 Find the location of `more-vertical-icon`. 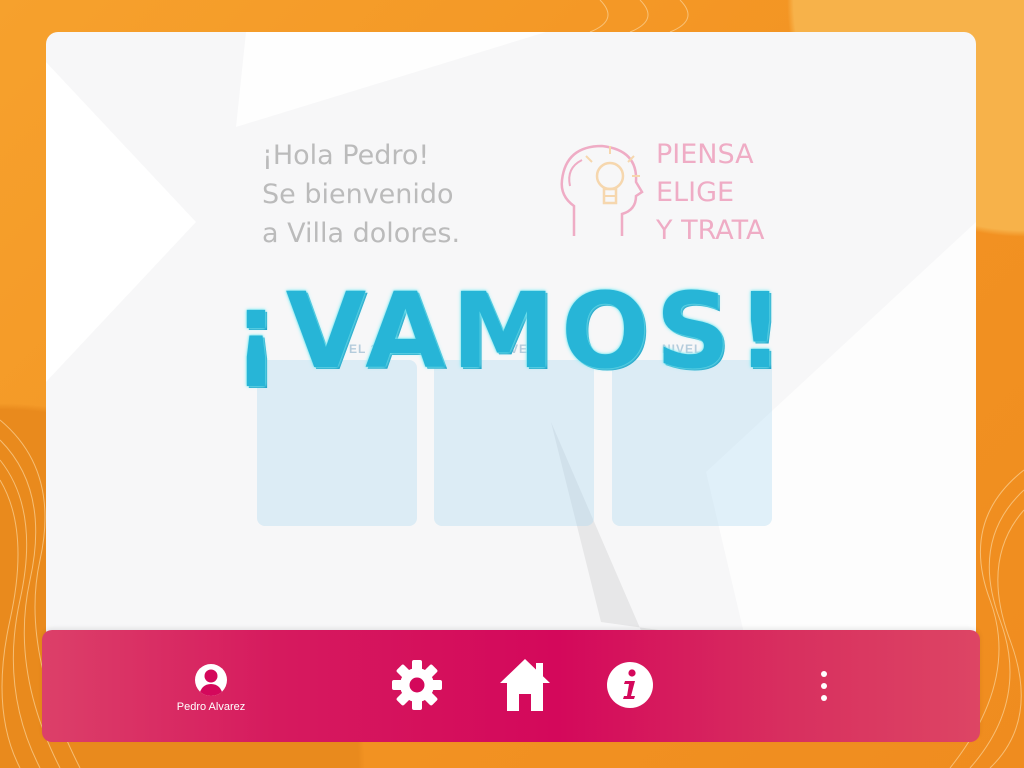

more-vertical-icon is located at coordinates (824, 686).